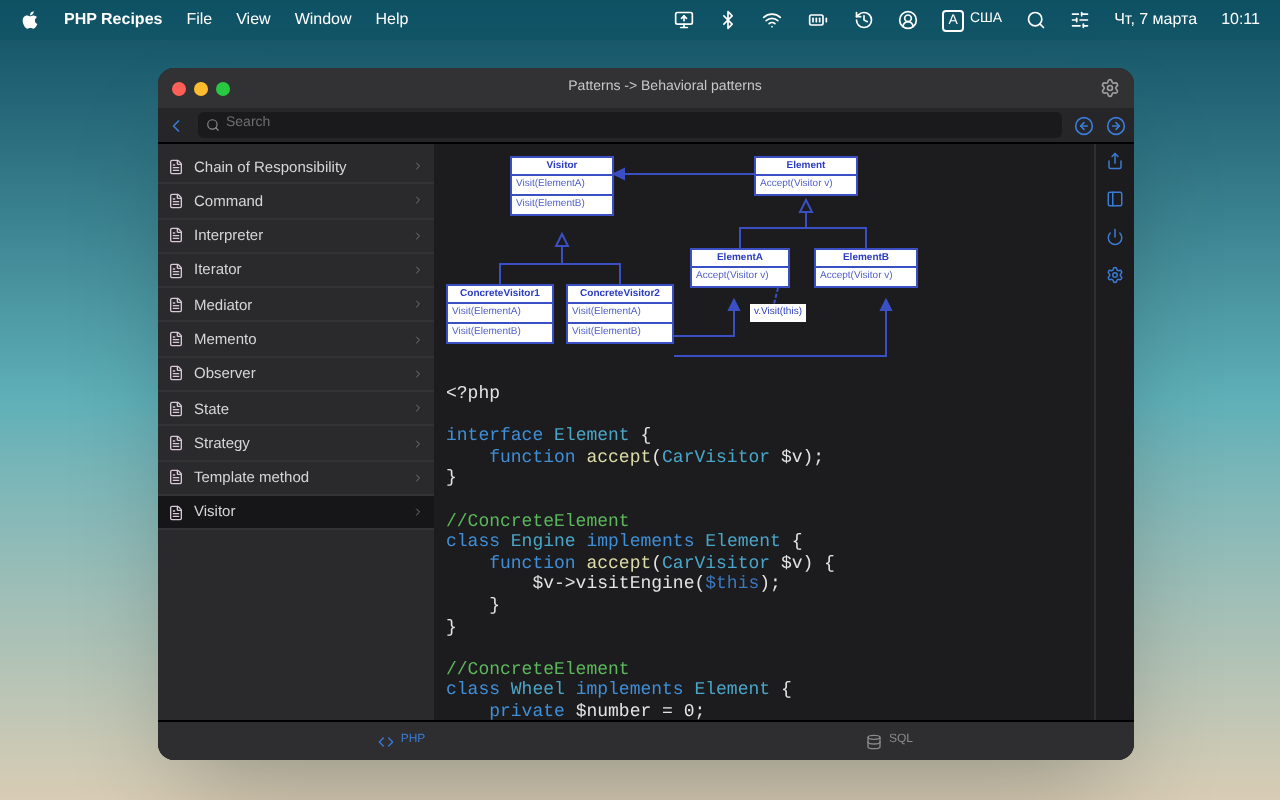 Image resolution: width=1280 pixels, height=800 pixels. What do you see at coordinates (661, 564) in the screenshot?
I see `code-line: function accept(CarVisitor $v) {` at bounding box center [661, 564].